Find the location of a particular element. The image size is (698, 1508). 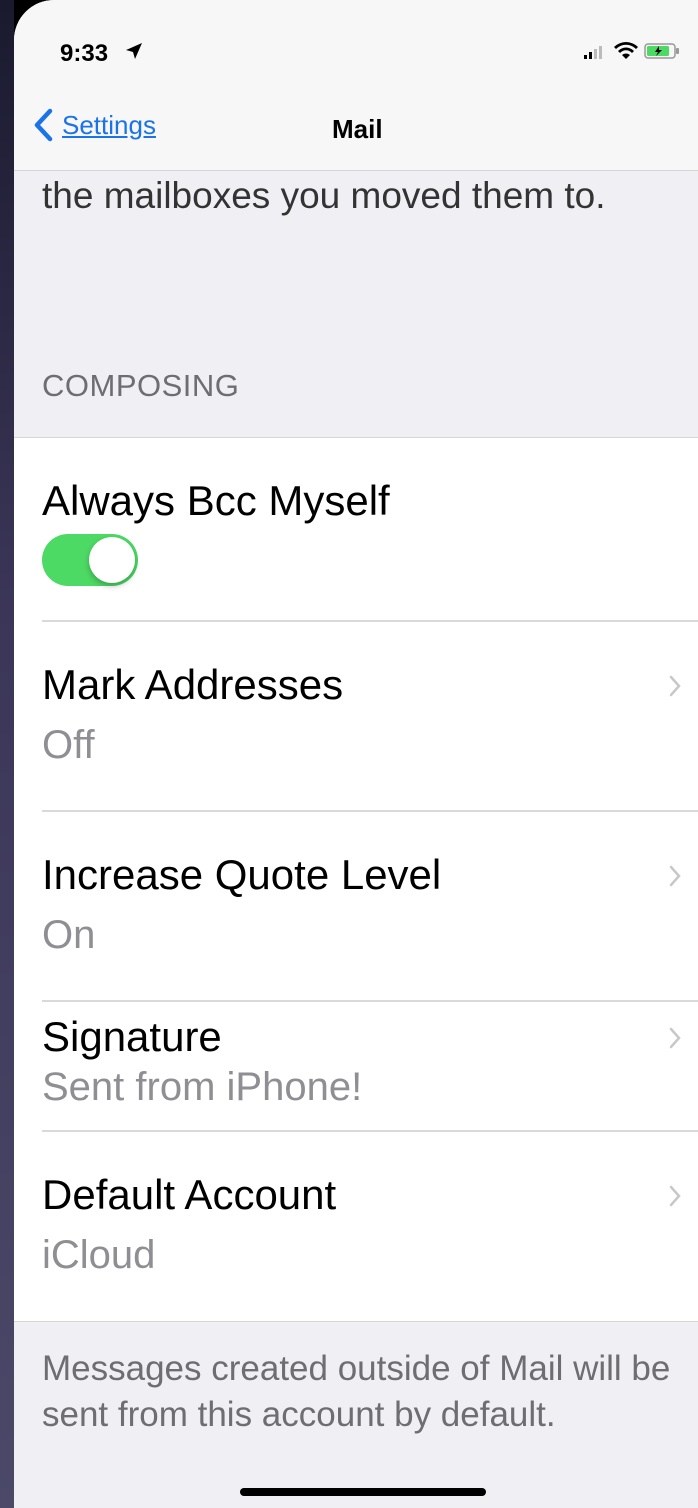

back-button: Settings is located at coordinates (94, 125).